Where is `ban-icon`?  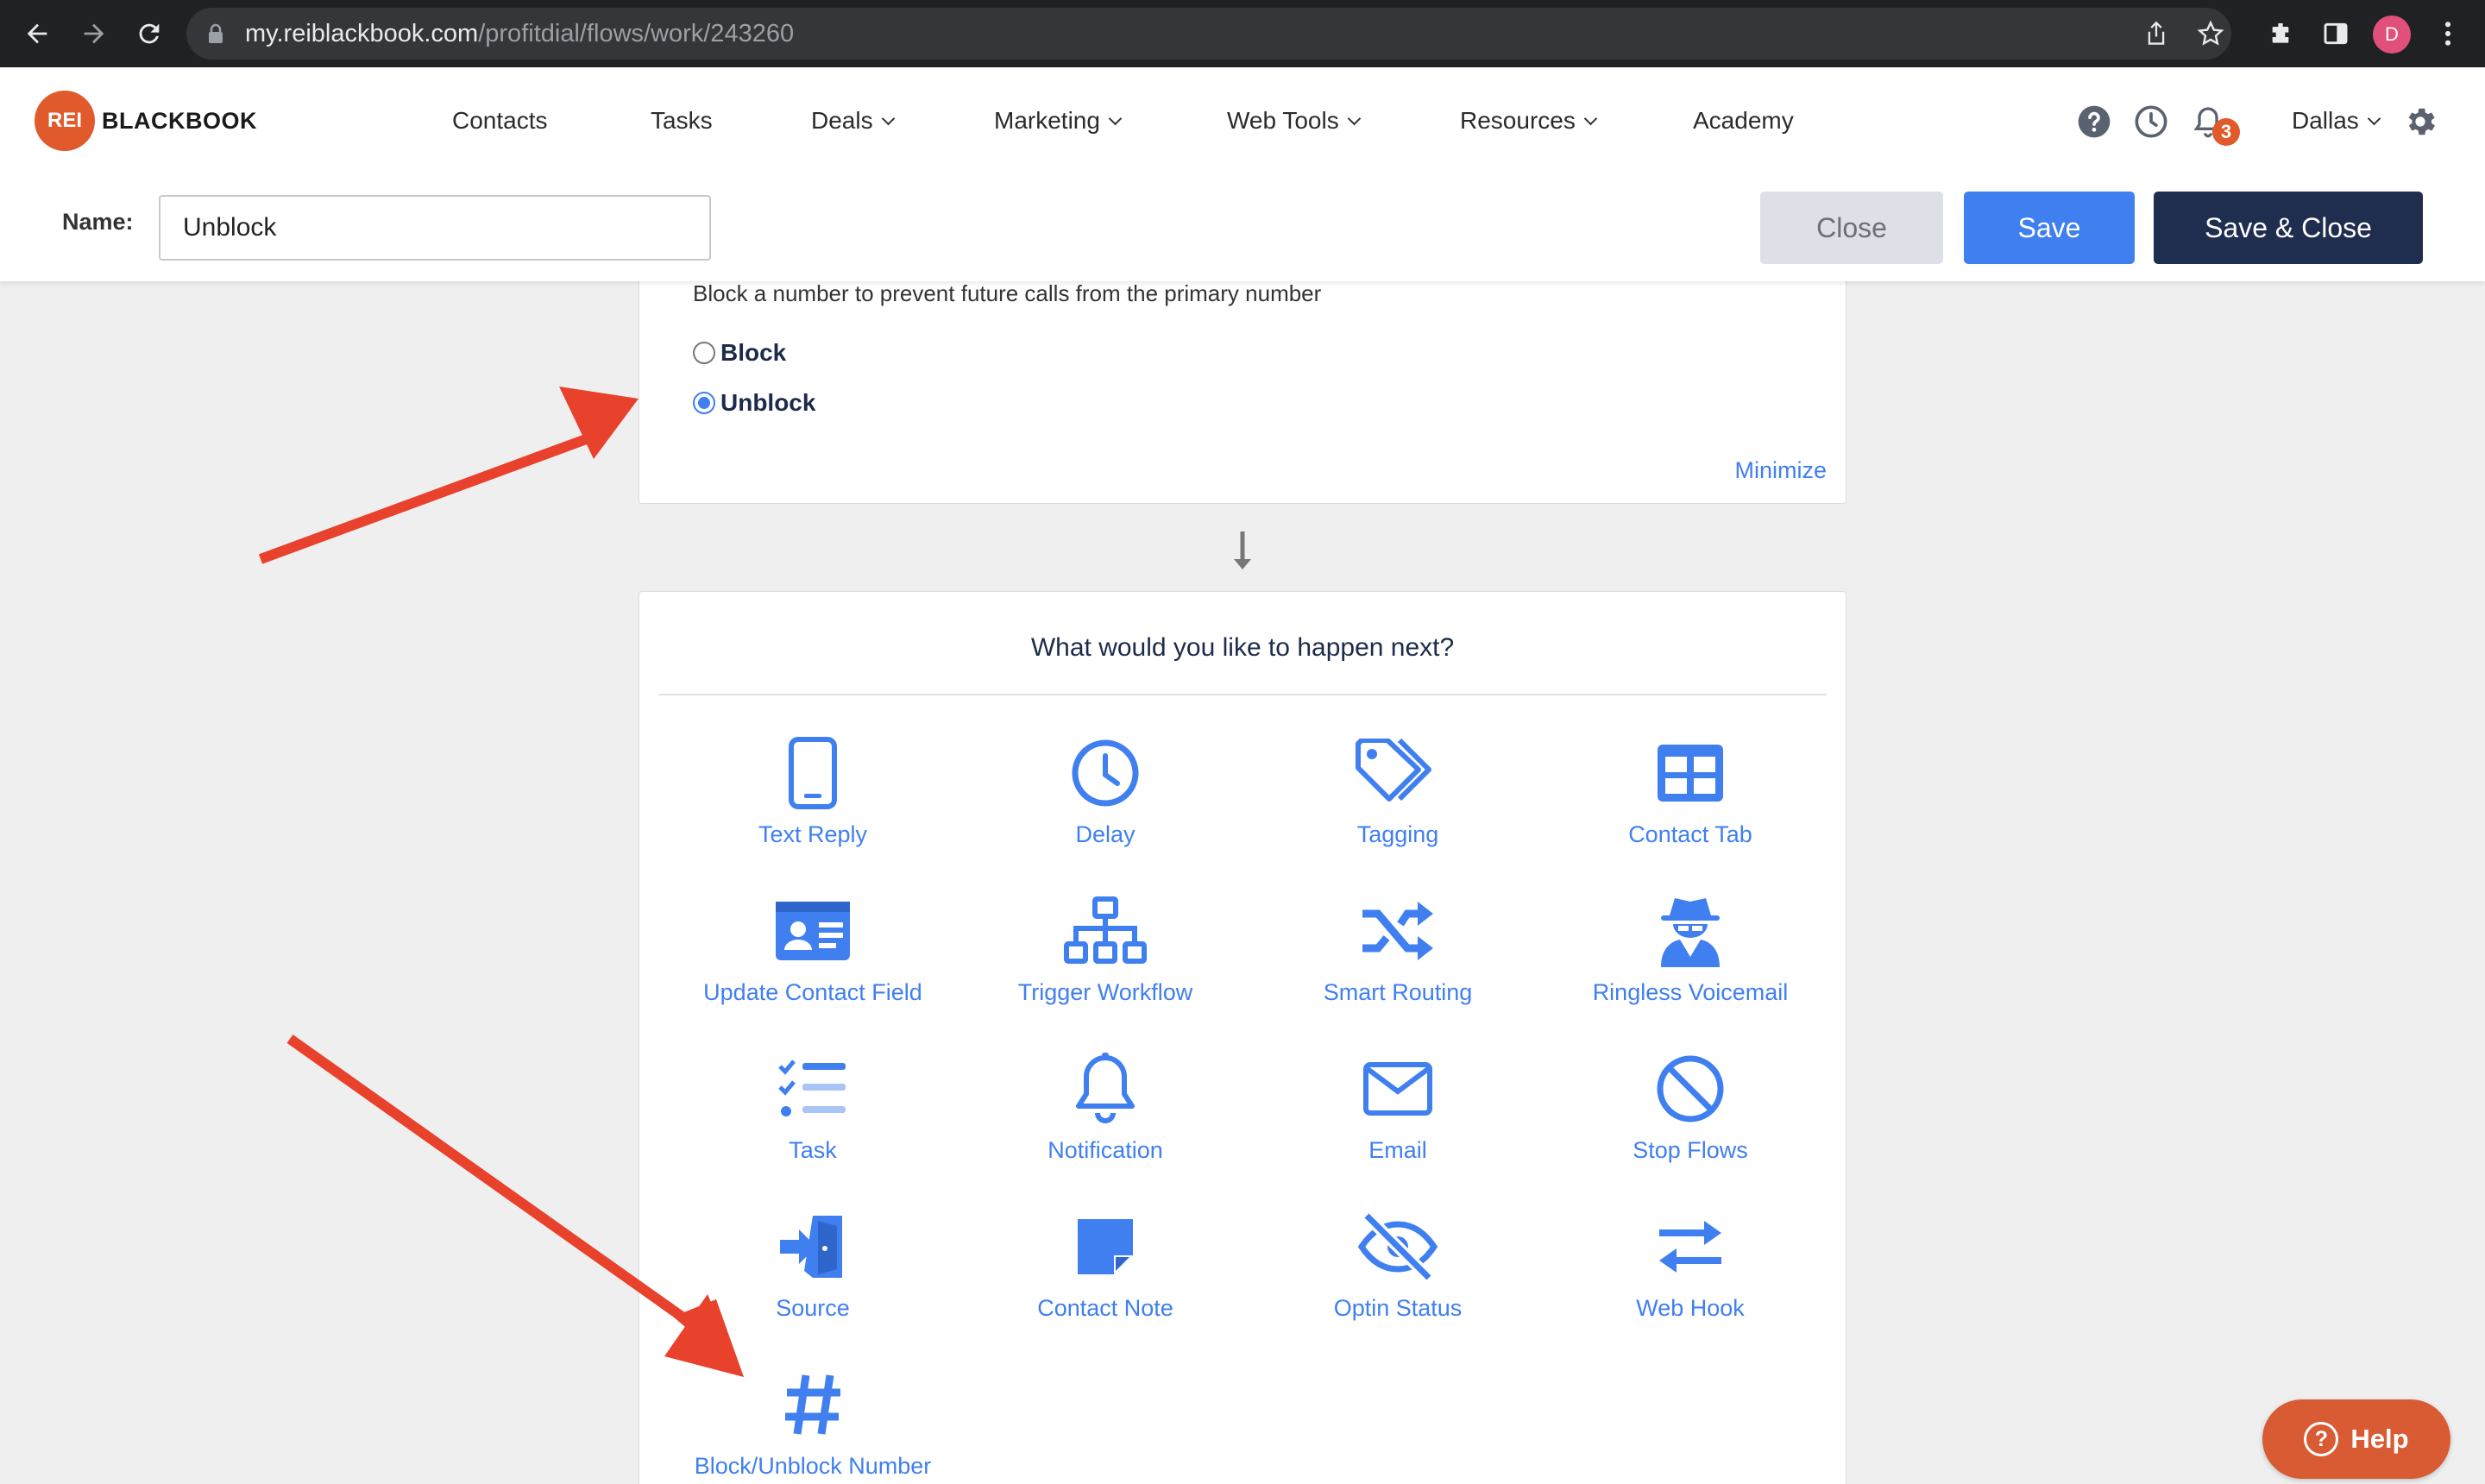
ban-icon is located at coordinates (1690, 1089).